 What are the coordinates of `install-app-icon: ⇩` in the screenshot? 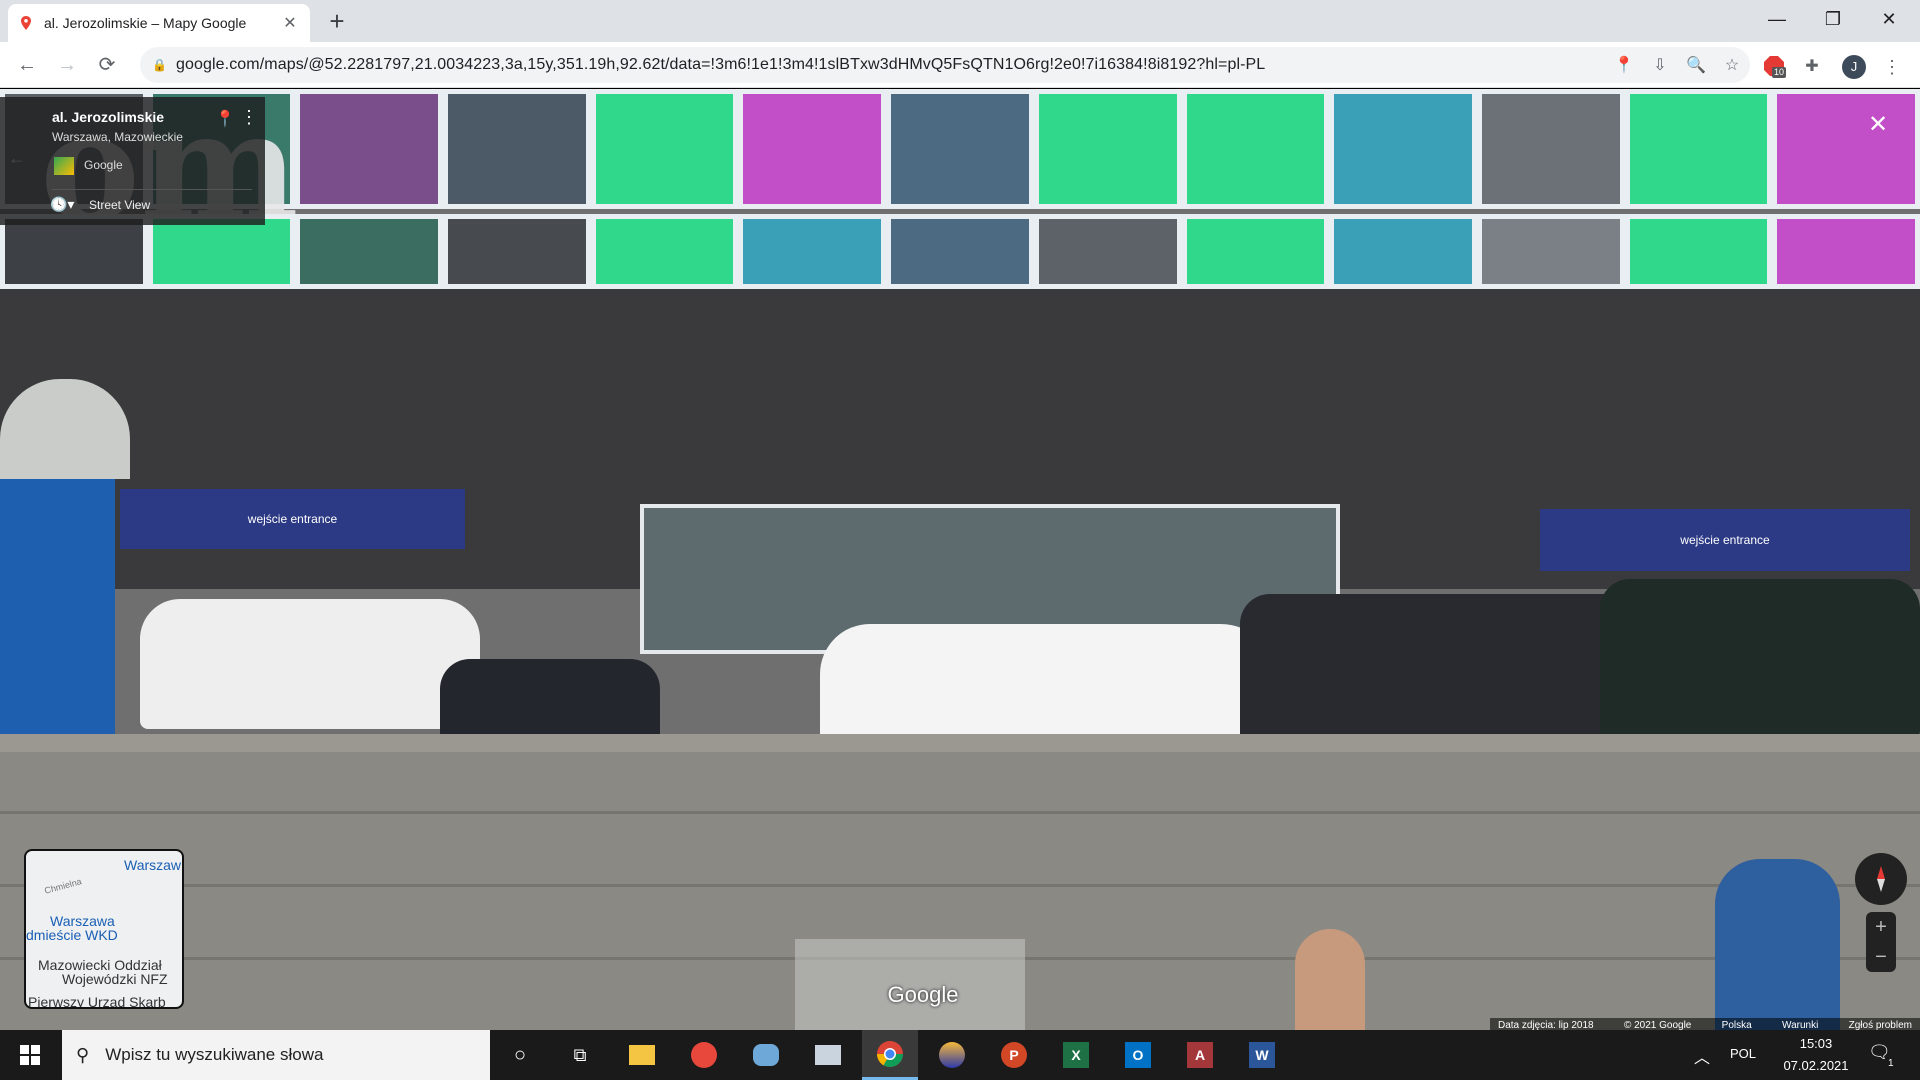 It's located at (1660, 65).